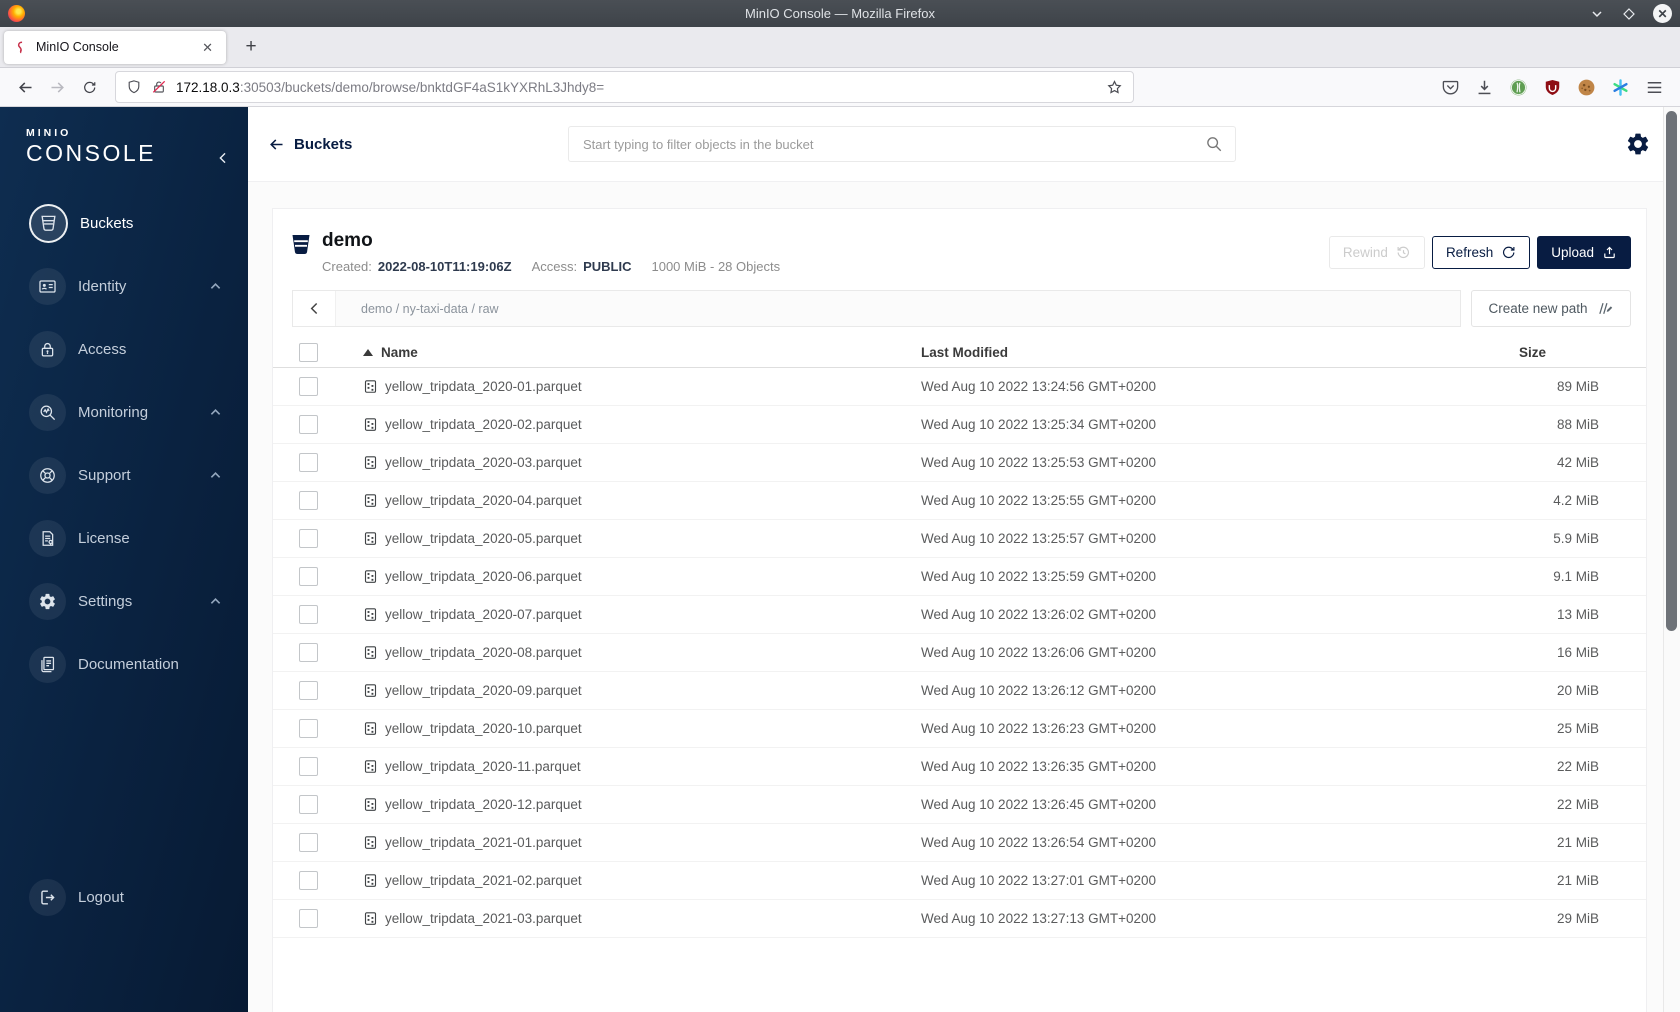  Describe the element at coordinates (642, 352) in the screenshot. I see `column-header-name: Name` at that location.